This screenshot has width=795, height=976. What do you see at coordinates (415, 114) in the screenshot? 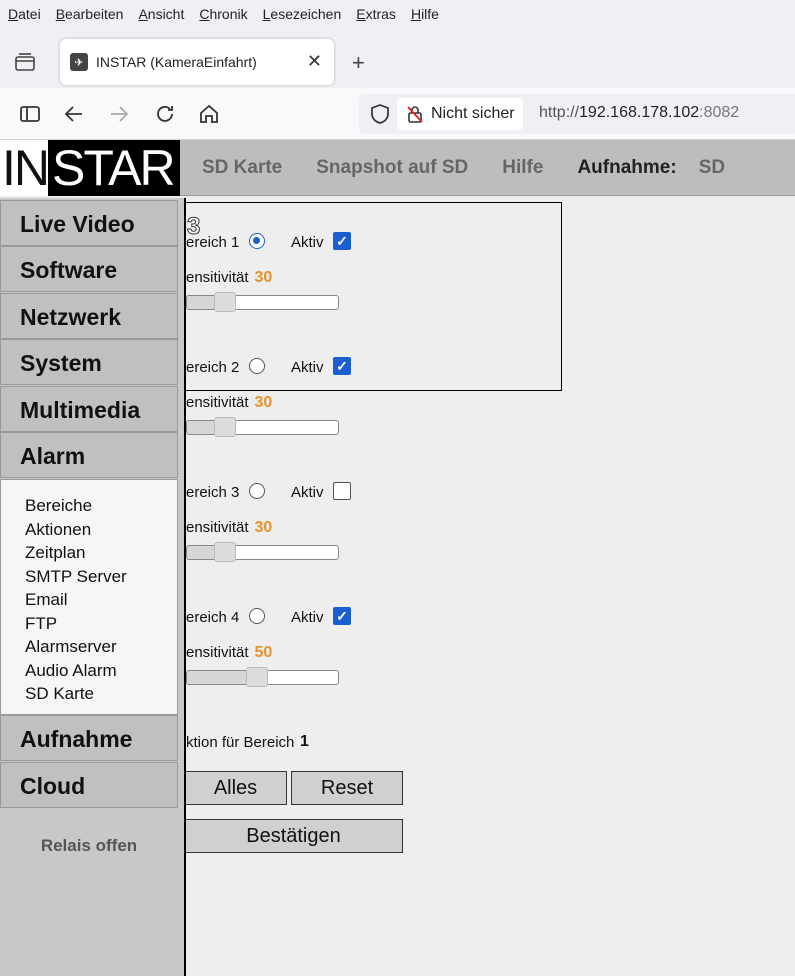
I see `insecure-lock-icon` at bounding box center [415, 114].